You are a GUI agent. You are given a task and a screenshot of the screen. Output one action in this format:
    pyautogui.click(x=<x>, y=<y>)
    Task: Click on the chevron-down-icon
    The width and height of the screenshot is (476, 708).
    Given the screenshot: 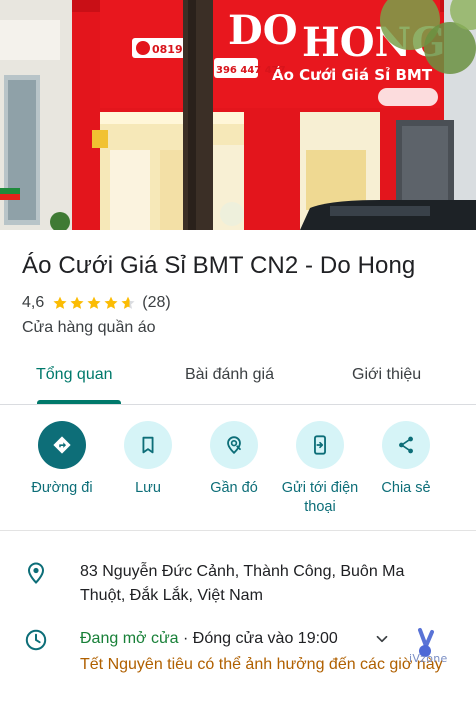 What is the action you would take?
    pyautogui.click(x=382, y=639)
    